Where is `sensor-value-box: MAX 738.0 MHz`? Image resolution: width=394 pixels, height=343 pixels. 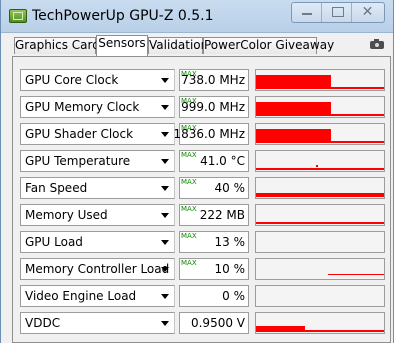 sensor-value-box: MAX 738.0 MHz is located at coordinates (214, 80).